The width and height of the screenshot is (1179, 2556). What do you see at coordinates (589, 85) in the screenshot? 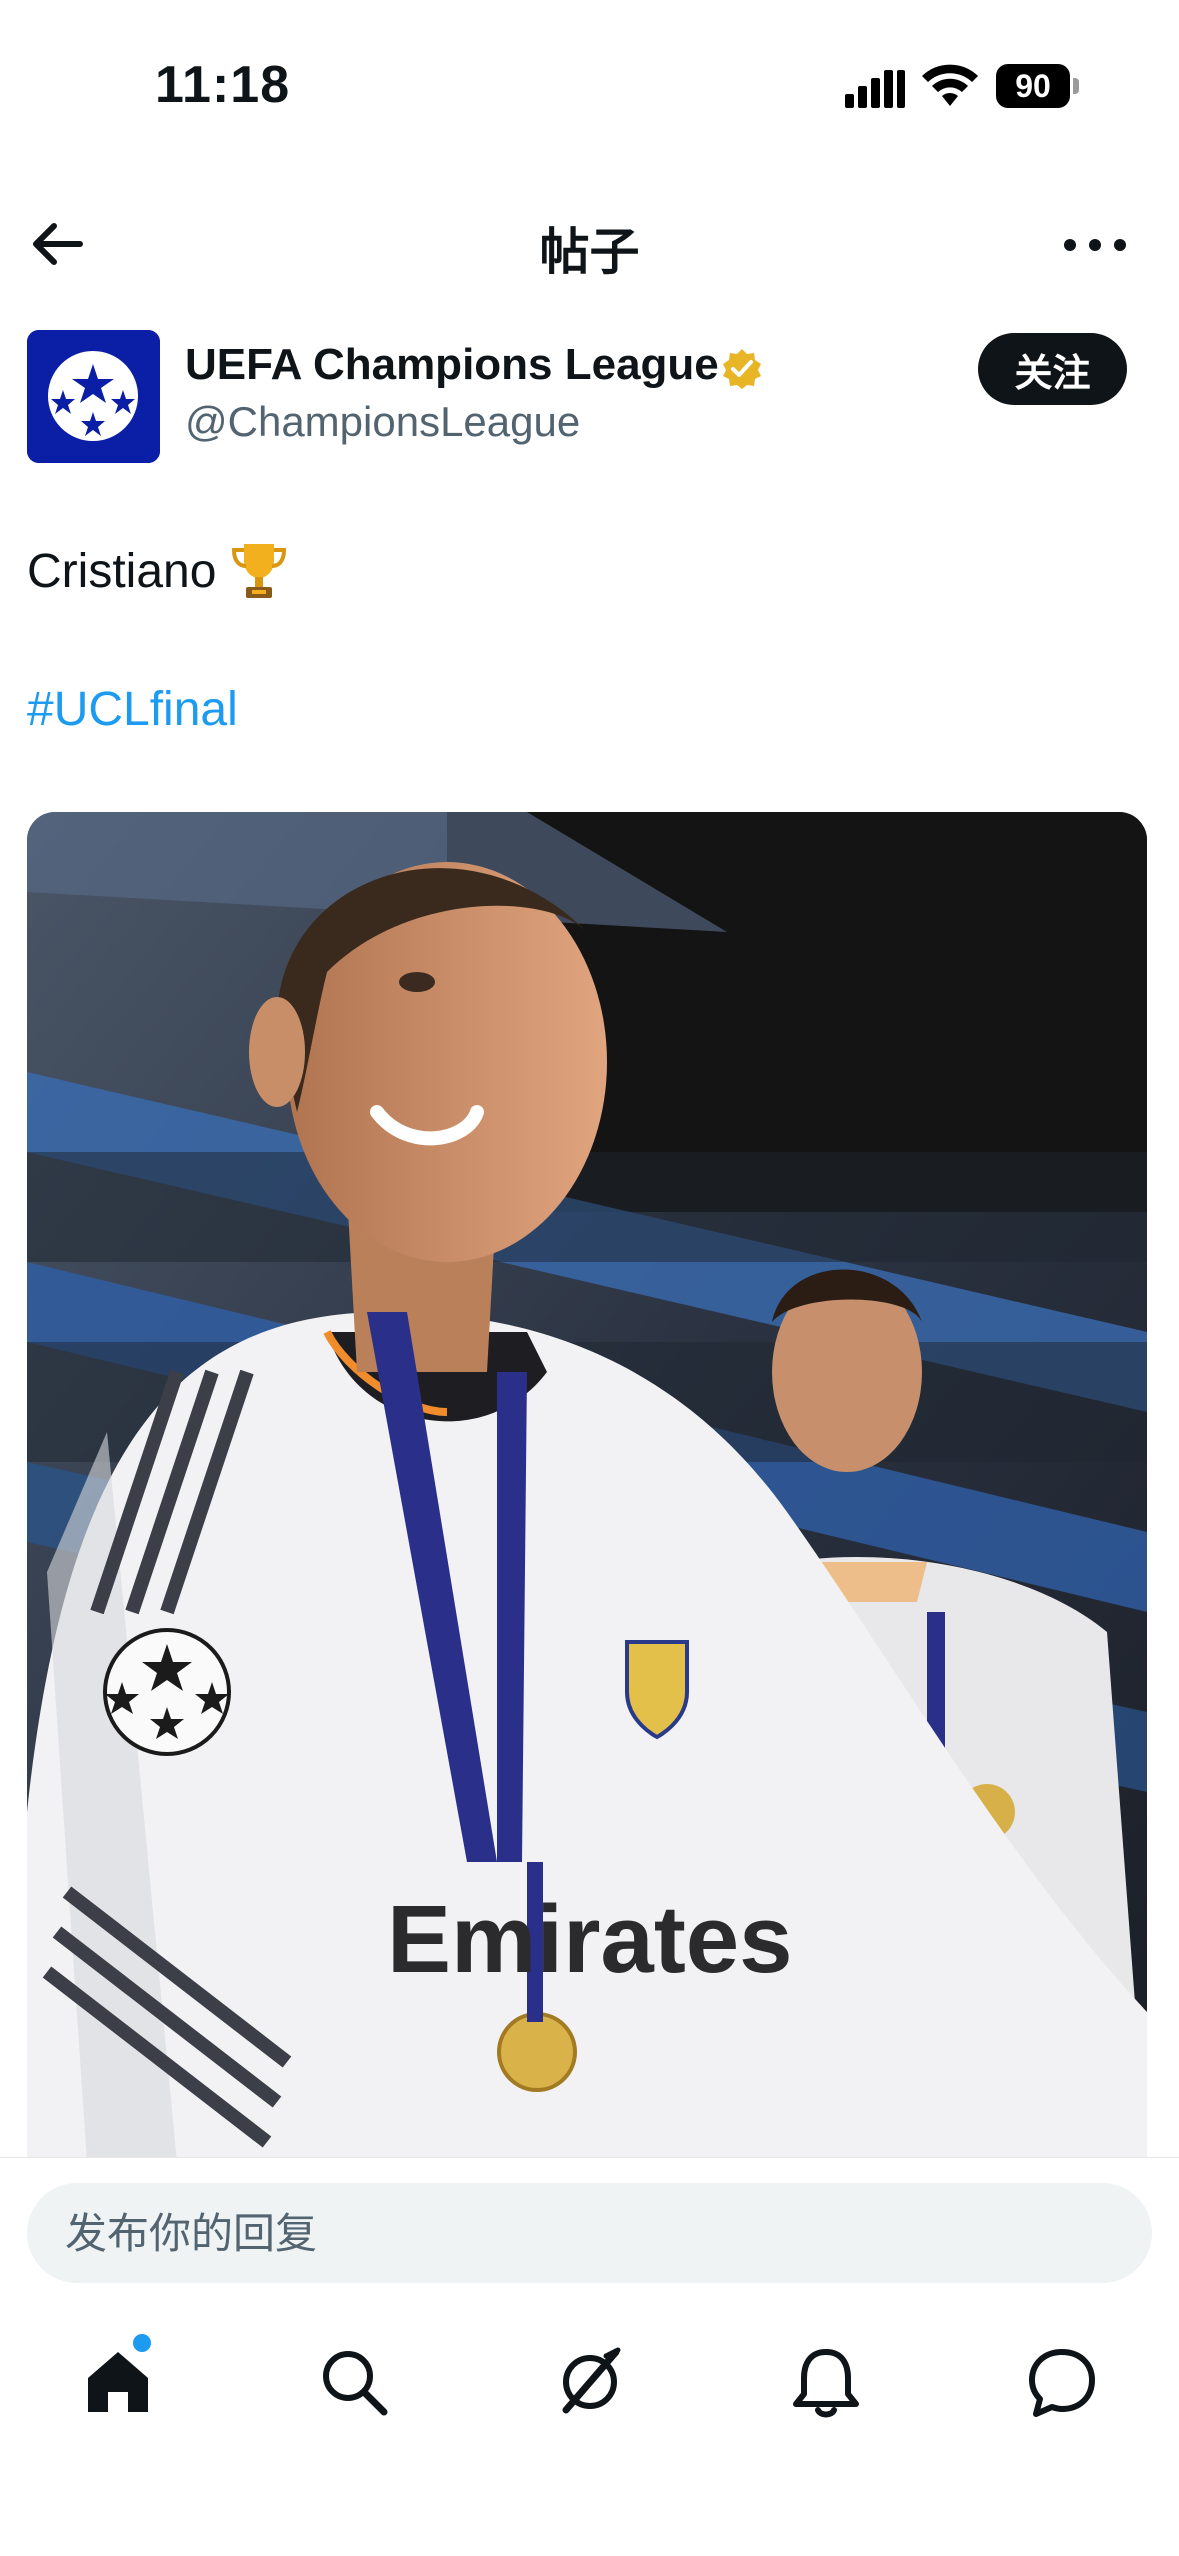
I see `status-bar: 11:18 90` at bounding box center [589, 85].